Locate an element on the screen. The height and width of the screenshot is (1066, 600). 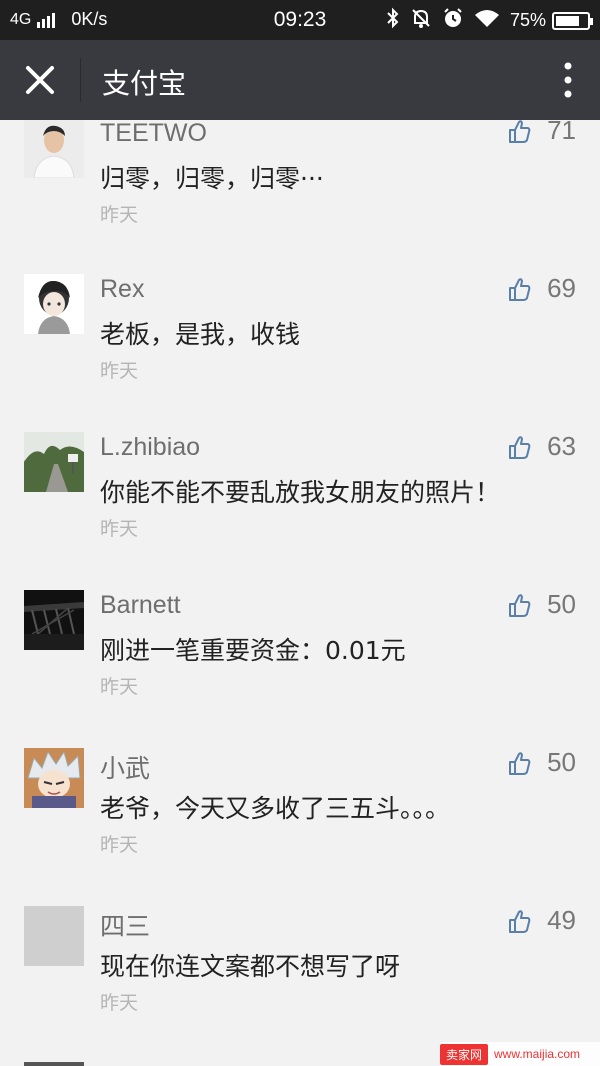
comment-item: 四三 现在你连文案都不想写了呀 昨天 49 is located at coordinates (300, 956).